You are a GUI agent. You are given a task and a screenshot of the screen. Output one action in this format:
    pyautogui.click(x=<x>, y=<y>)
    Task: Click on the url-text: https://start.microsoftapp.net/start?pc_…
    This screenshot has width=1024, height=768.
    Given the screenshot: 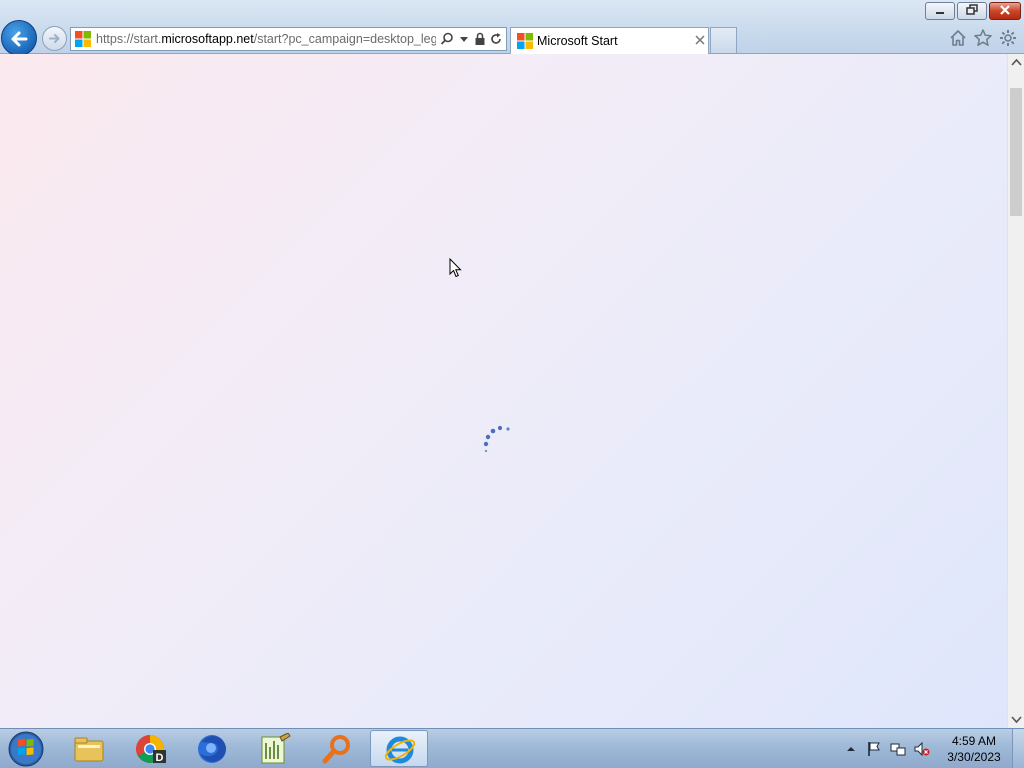 What is the action you would take?
    pyautogui.click(x=266, y=39)
    